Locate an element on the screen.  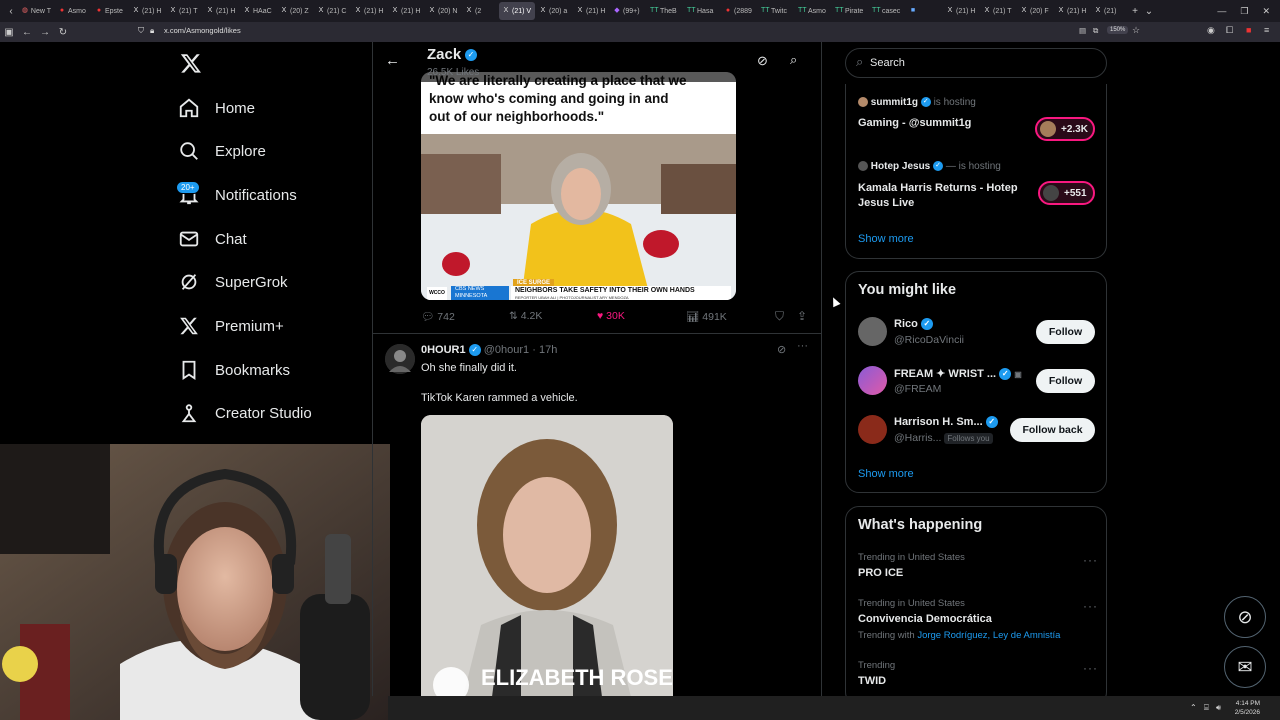
trend-topic: Convivencia Democrática is located at coordinates (925, 619).